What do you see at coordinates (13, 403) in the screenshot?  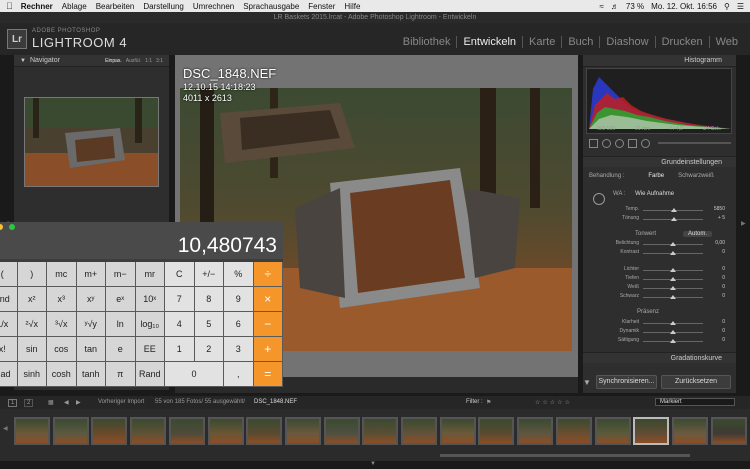 I see `view-1-button: 1` at bounding box center [13, 403].